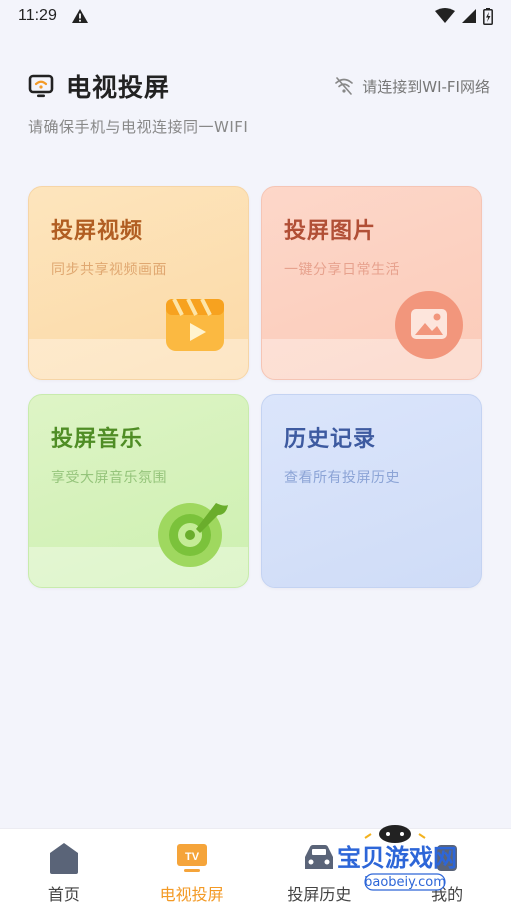 The width and height of the screenshot is (511, 908). What do you see at coordinates (255, 16) in the screenshot?
I see `status-bar: 11:29` at bounding box center [255, 16].